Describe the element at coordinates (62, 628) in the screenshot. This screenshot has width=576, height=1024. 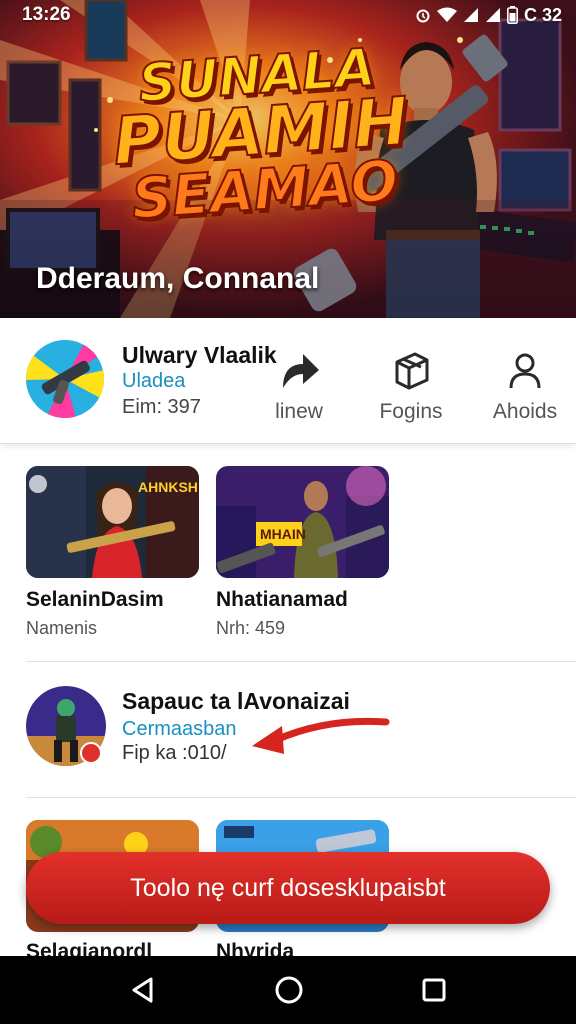
I see `card-meta: Namenis` at that location.